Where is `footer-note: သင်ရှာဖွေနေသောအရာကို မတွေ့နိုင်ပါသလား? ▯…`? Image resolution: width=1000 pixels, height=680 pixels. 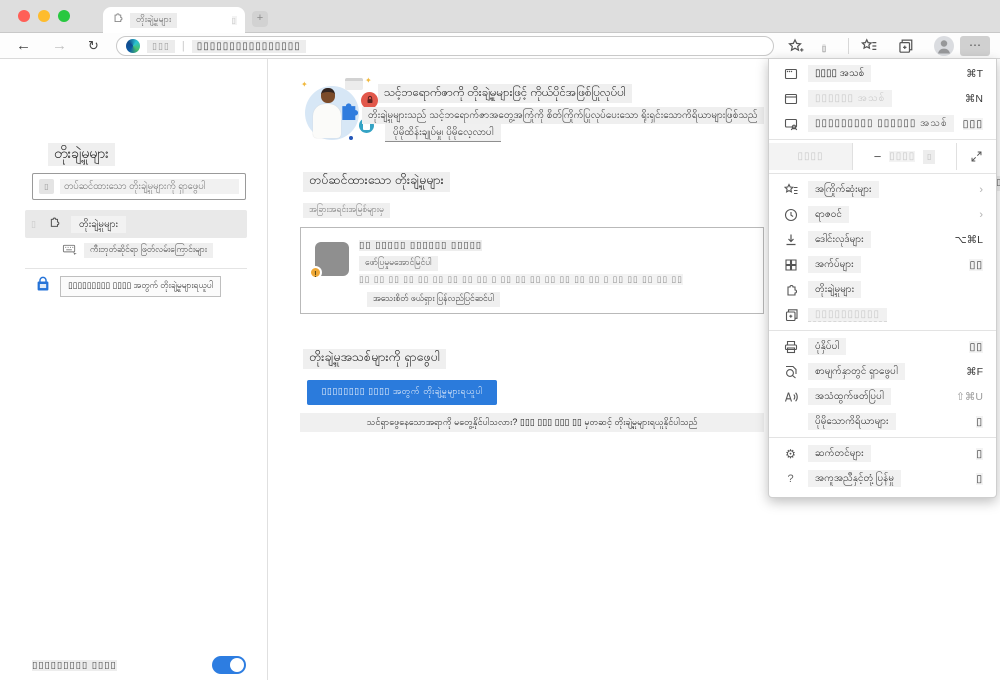
footer-note: သင်ရှာဖွေနေသောအရာကို မတွေ့နိုင်ပါသလား? ▯… is located at coordinates (532, 422).